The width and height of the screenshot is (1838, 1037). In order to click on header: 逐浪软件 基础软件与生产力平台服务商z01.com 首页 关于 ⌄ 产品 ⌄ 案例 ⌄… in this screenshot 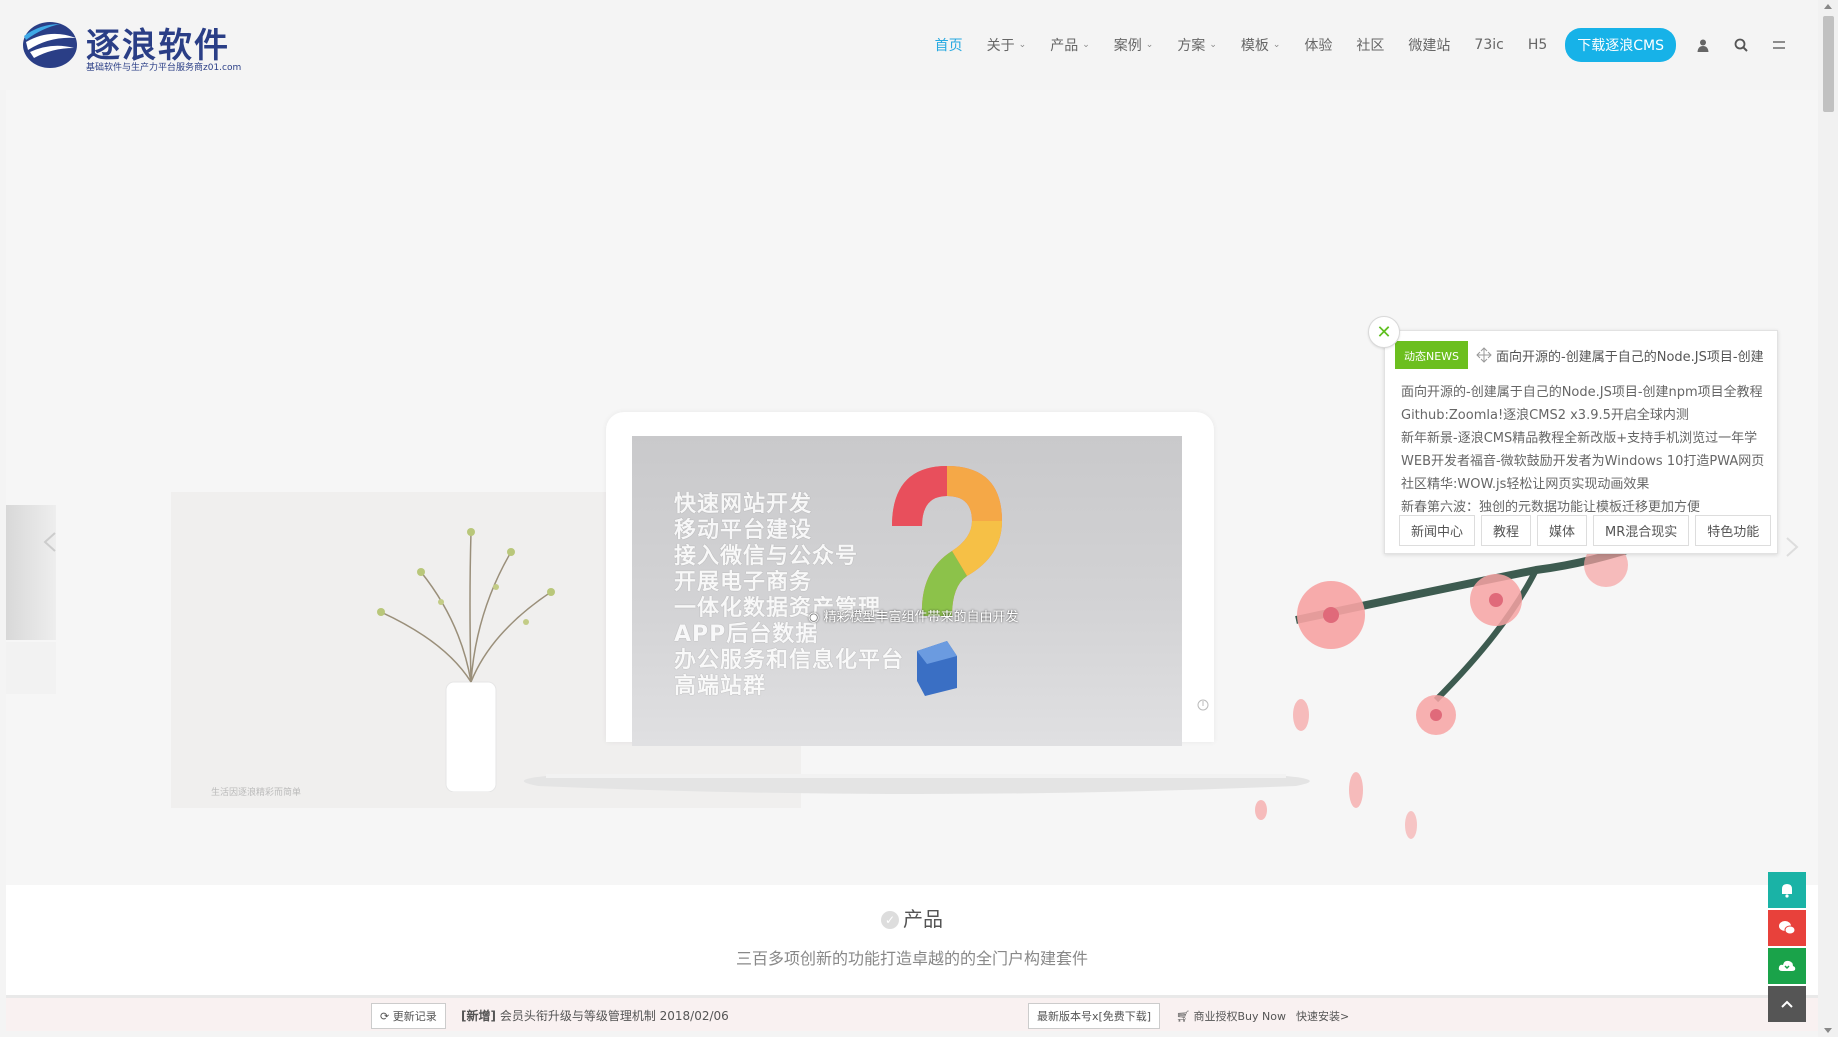, I will do `click(909, 45)`.